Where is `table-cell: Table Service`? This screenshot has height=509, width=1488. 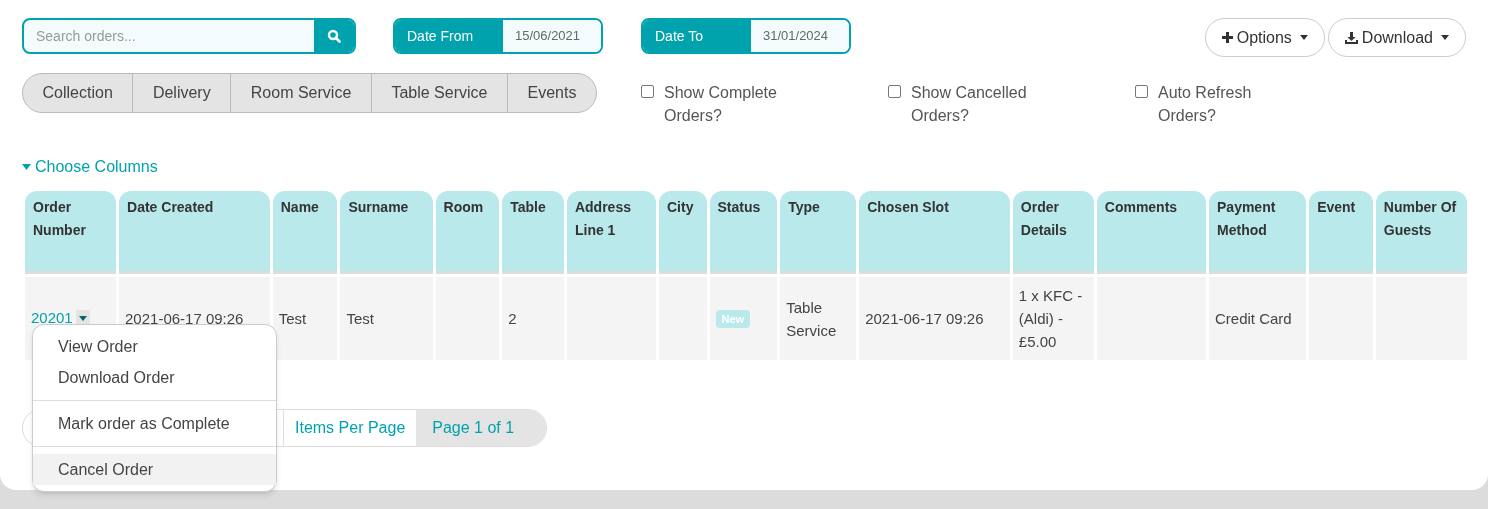 table-cell: Table Service is located at coordinates (818, 318).